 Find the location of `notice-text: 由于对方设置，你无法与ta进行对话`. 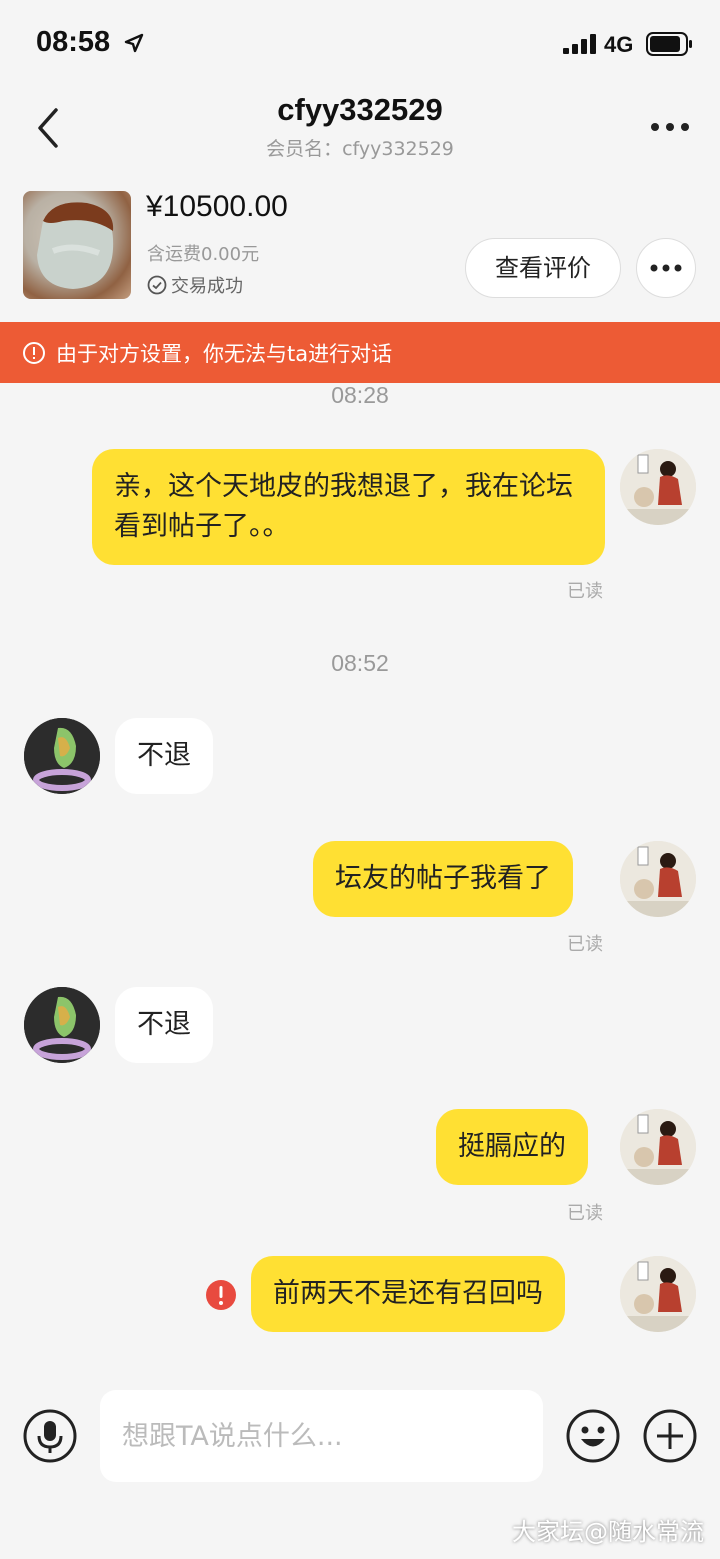

notice-text: 由于对方设置，你无法与ta进行对话 is located at coordinates (224, 353).